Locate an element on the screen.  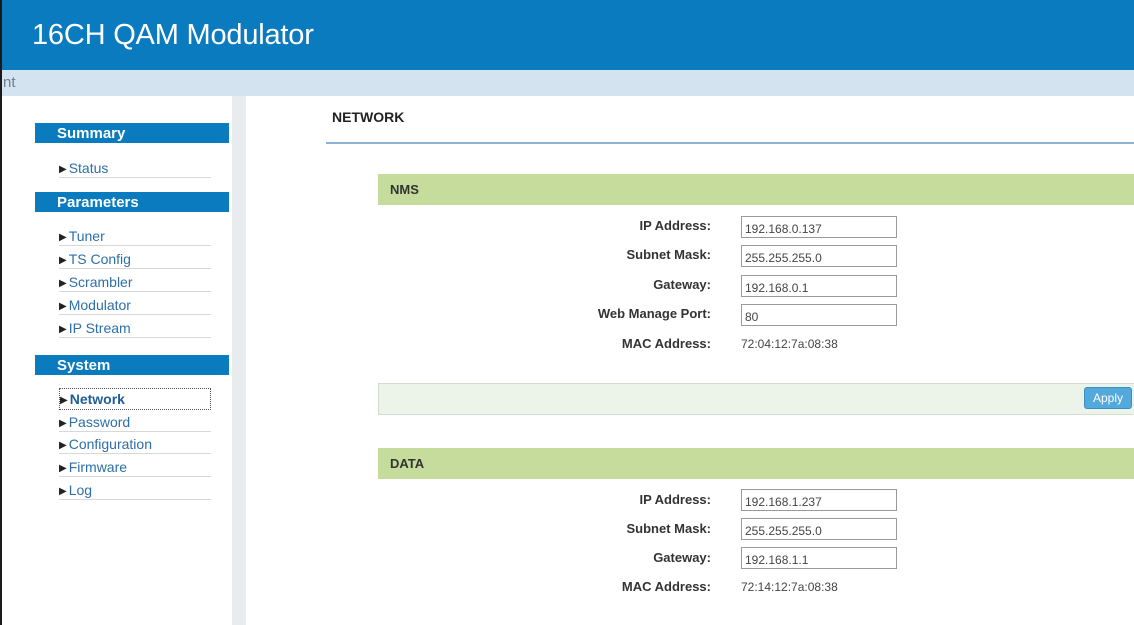
sidebar-item-label: Tuner is located at coordinates (86, 236).